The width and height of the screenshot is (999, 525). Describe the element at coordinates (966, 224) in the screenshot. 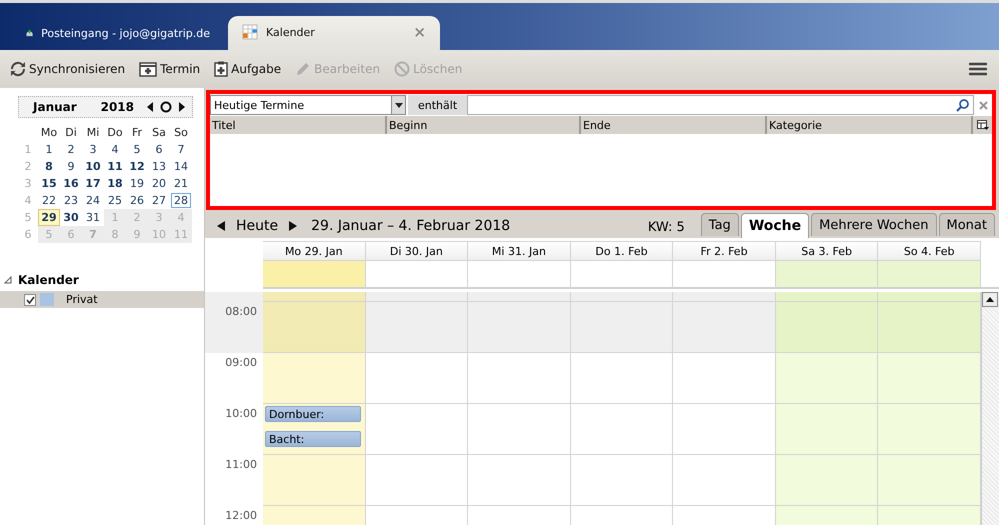

I see `view-tab: Monat` at that location.